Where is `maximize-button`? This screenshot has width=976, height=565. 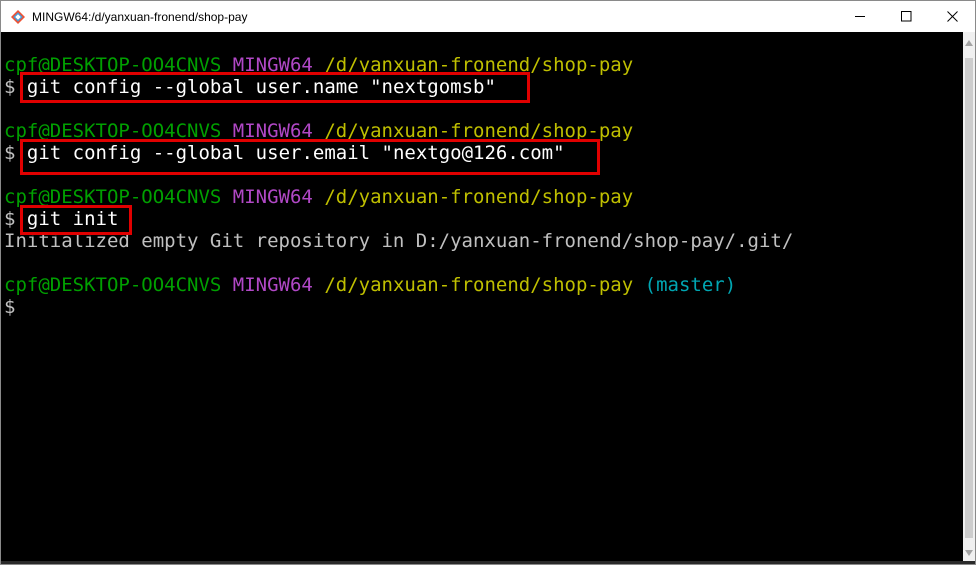
maximize-button is located at coordinates (906, 16).